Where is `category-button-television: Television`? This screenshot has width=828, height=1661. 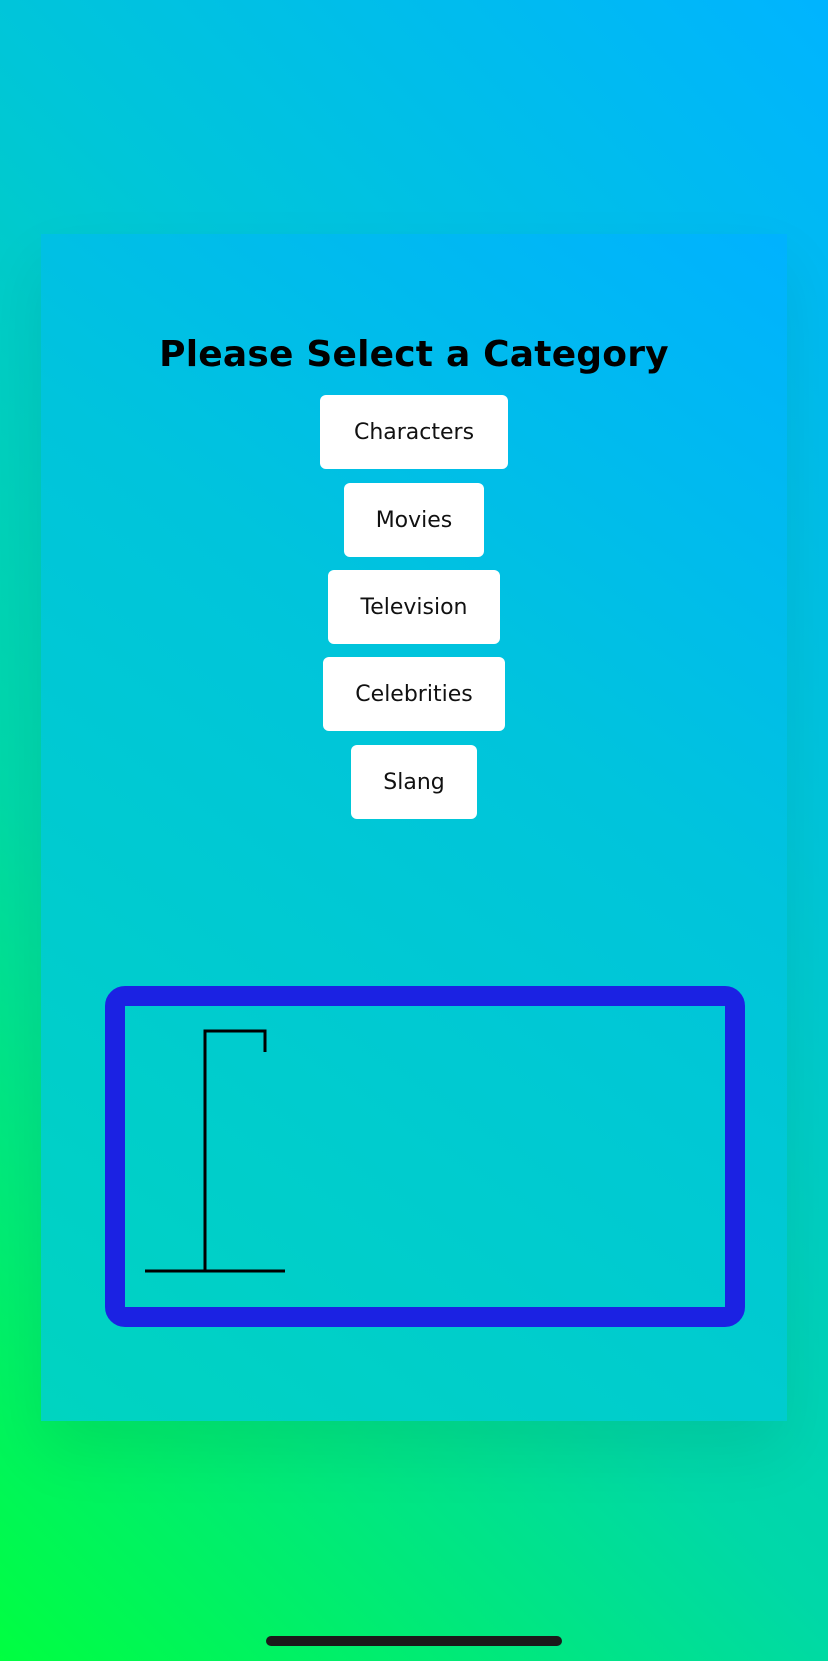 category-button-television: Television is located at coordinates (414, 607).